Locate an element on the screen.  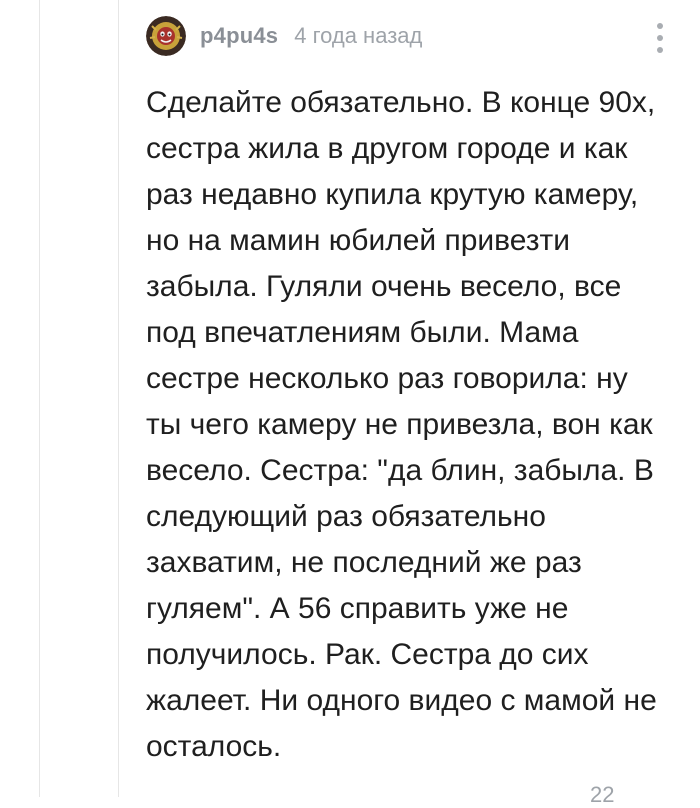
thread-line-outer is located at coordinates (39, 398).